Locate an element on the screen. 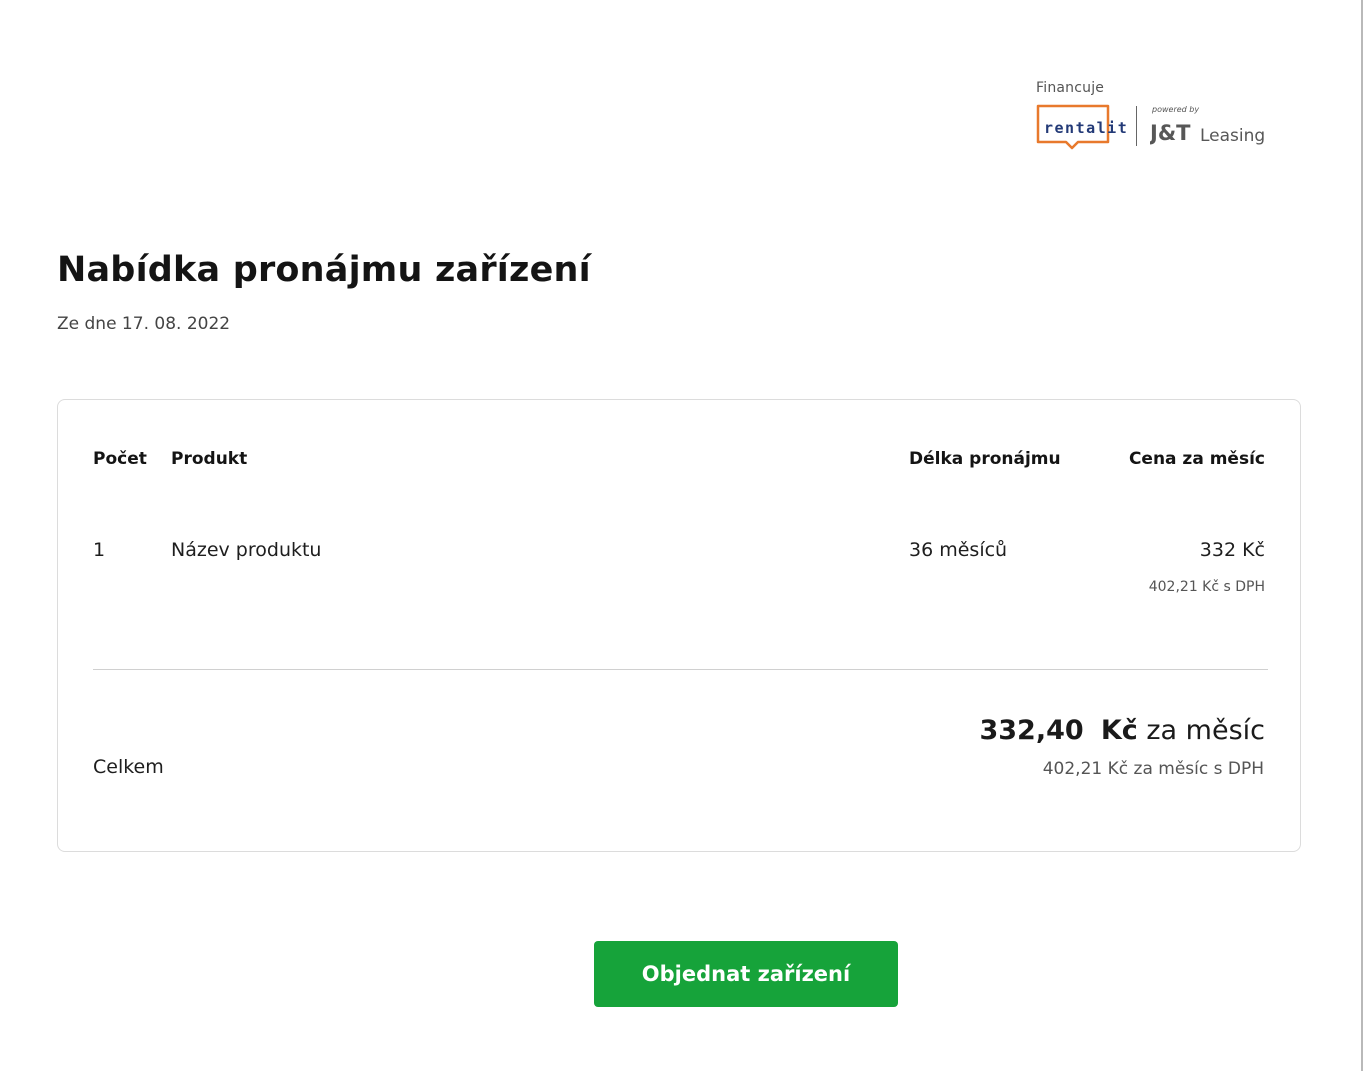 This screenshot has height=1071, width=1363. total-amount: 332,40 is located at coordinates (1031, 730).